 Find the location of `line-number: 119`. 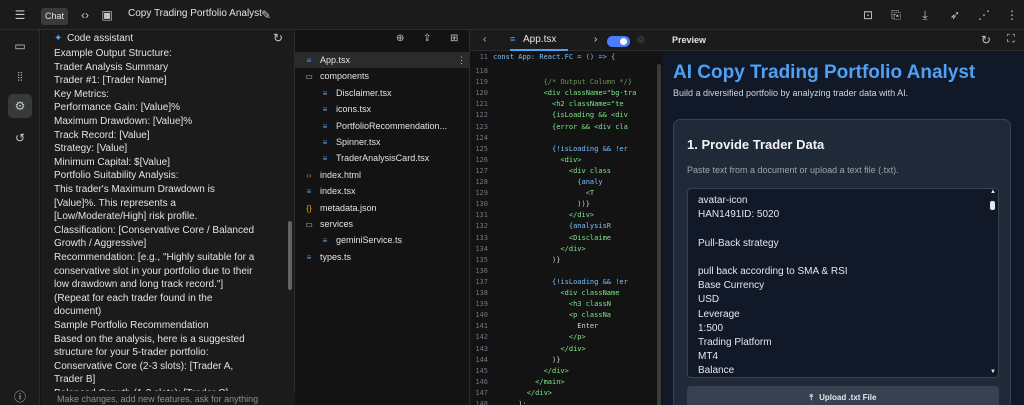

line-number: 119 is located at coordinates (481, 82).